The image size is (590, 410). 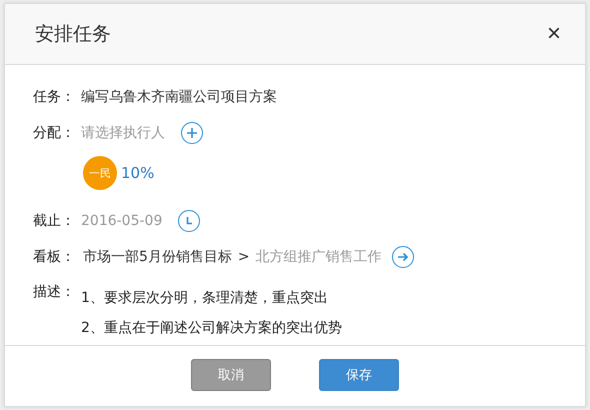 I want to click on description-line: 1、要求层次分明，条理清楚，重点突出, so click(x=205, y=298).